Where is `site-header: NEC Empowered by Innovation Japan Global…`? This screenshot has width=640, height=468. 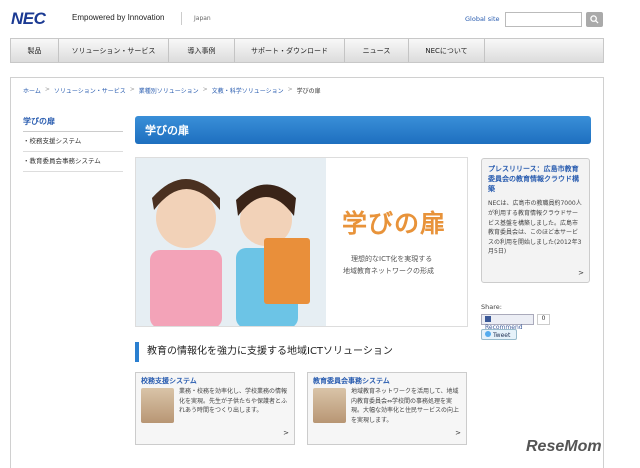
site-header: NEC Empowered by Innovation Japan Global… is located at coordinates (320, 17).